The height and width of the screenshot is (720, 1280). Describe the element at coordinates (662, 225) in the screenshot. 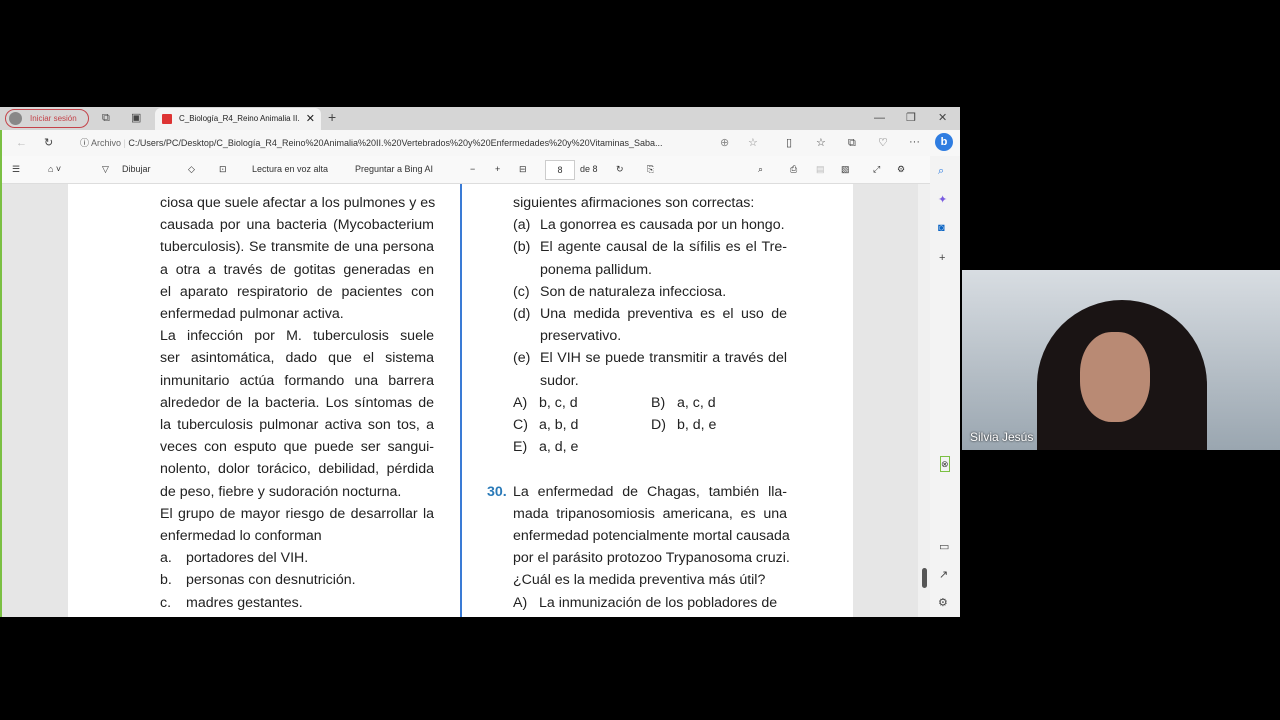

I see `statement-text: La gonorrea es causada por un hongo.` at that location.